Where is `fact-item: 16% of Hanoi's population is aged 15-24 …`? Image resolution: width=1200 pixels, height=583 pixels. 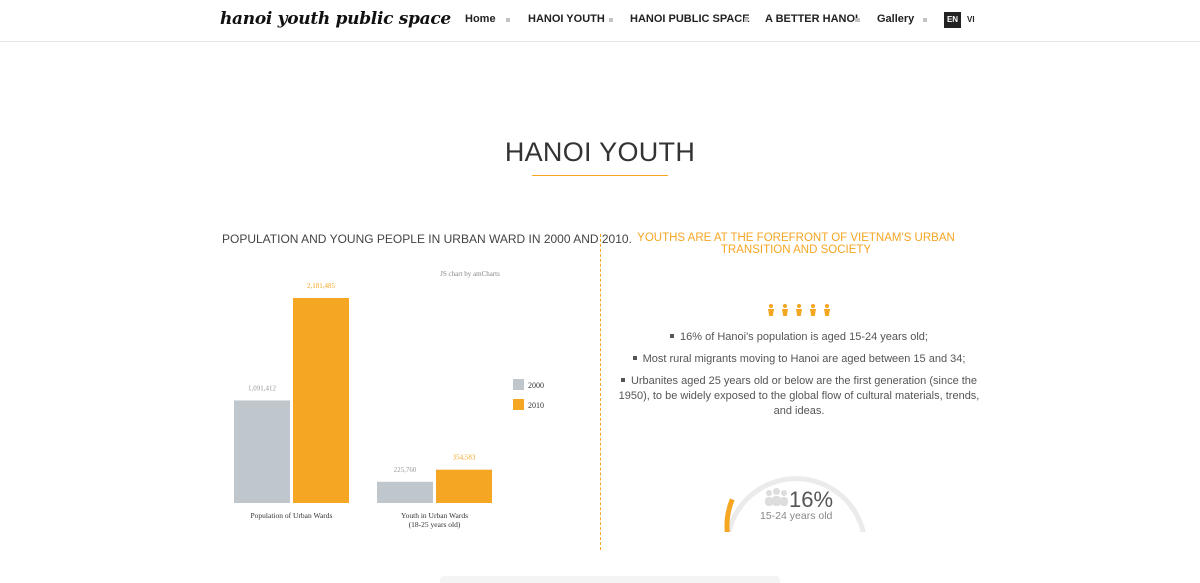
fact-item: 16% of Hanoi's population is aged 15-24 … is located at coordinates (799, 337).